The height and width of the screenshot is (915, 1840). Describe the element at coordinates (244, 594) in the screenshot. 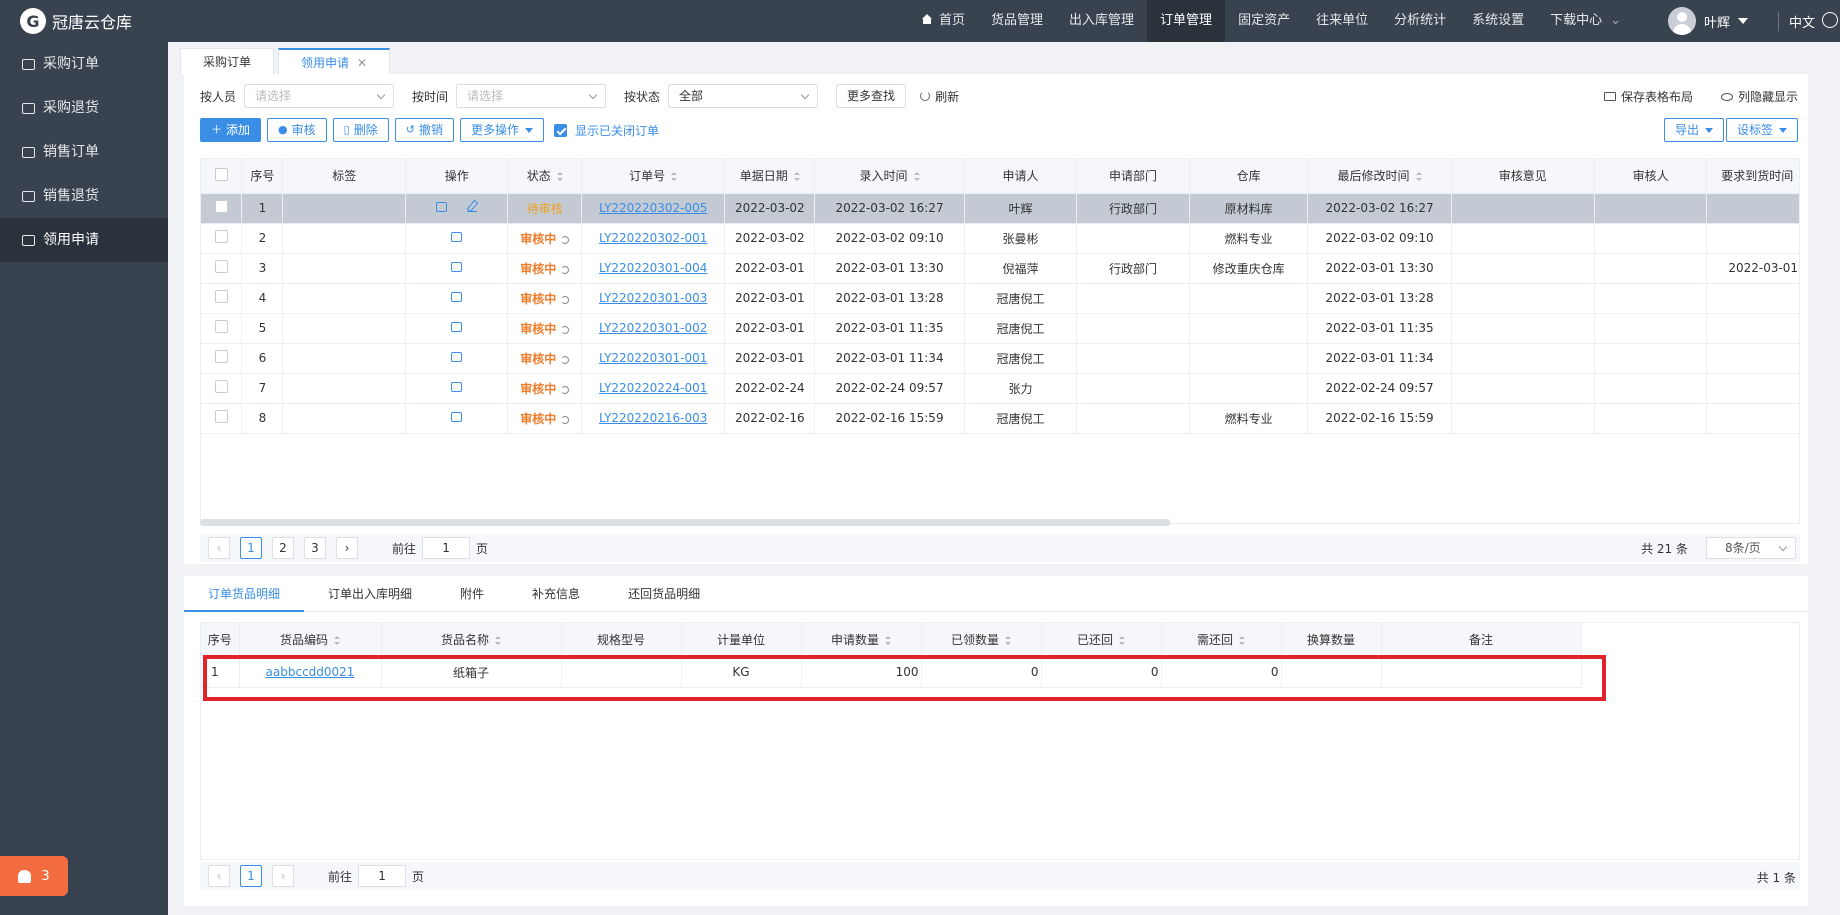

I see `tab-goods-detail: 订单货品明细` at that location.